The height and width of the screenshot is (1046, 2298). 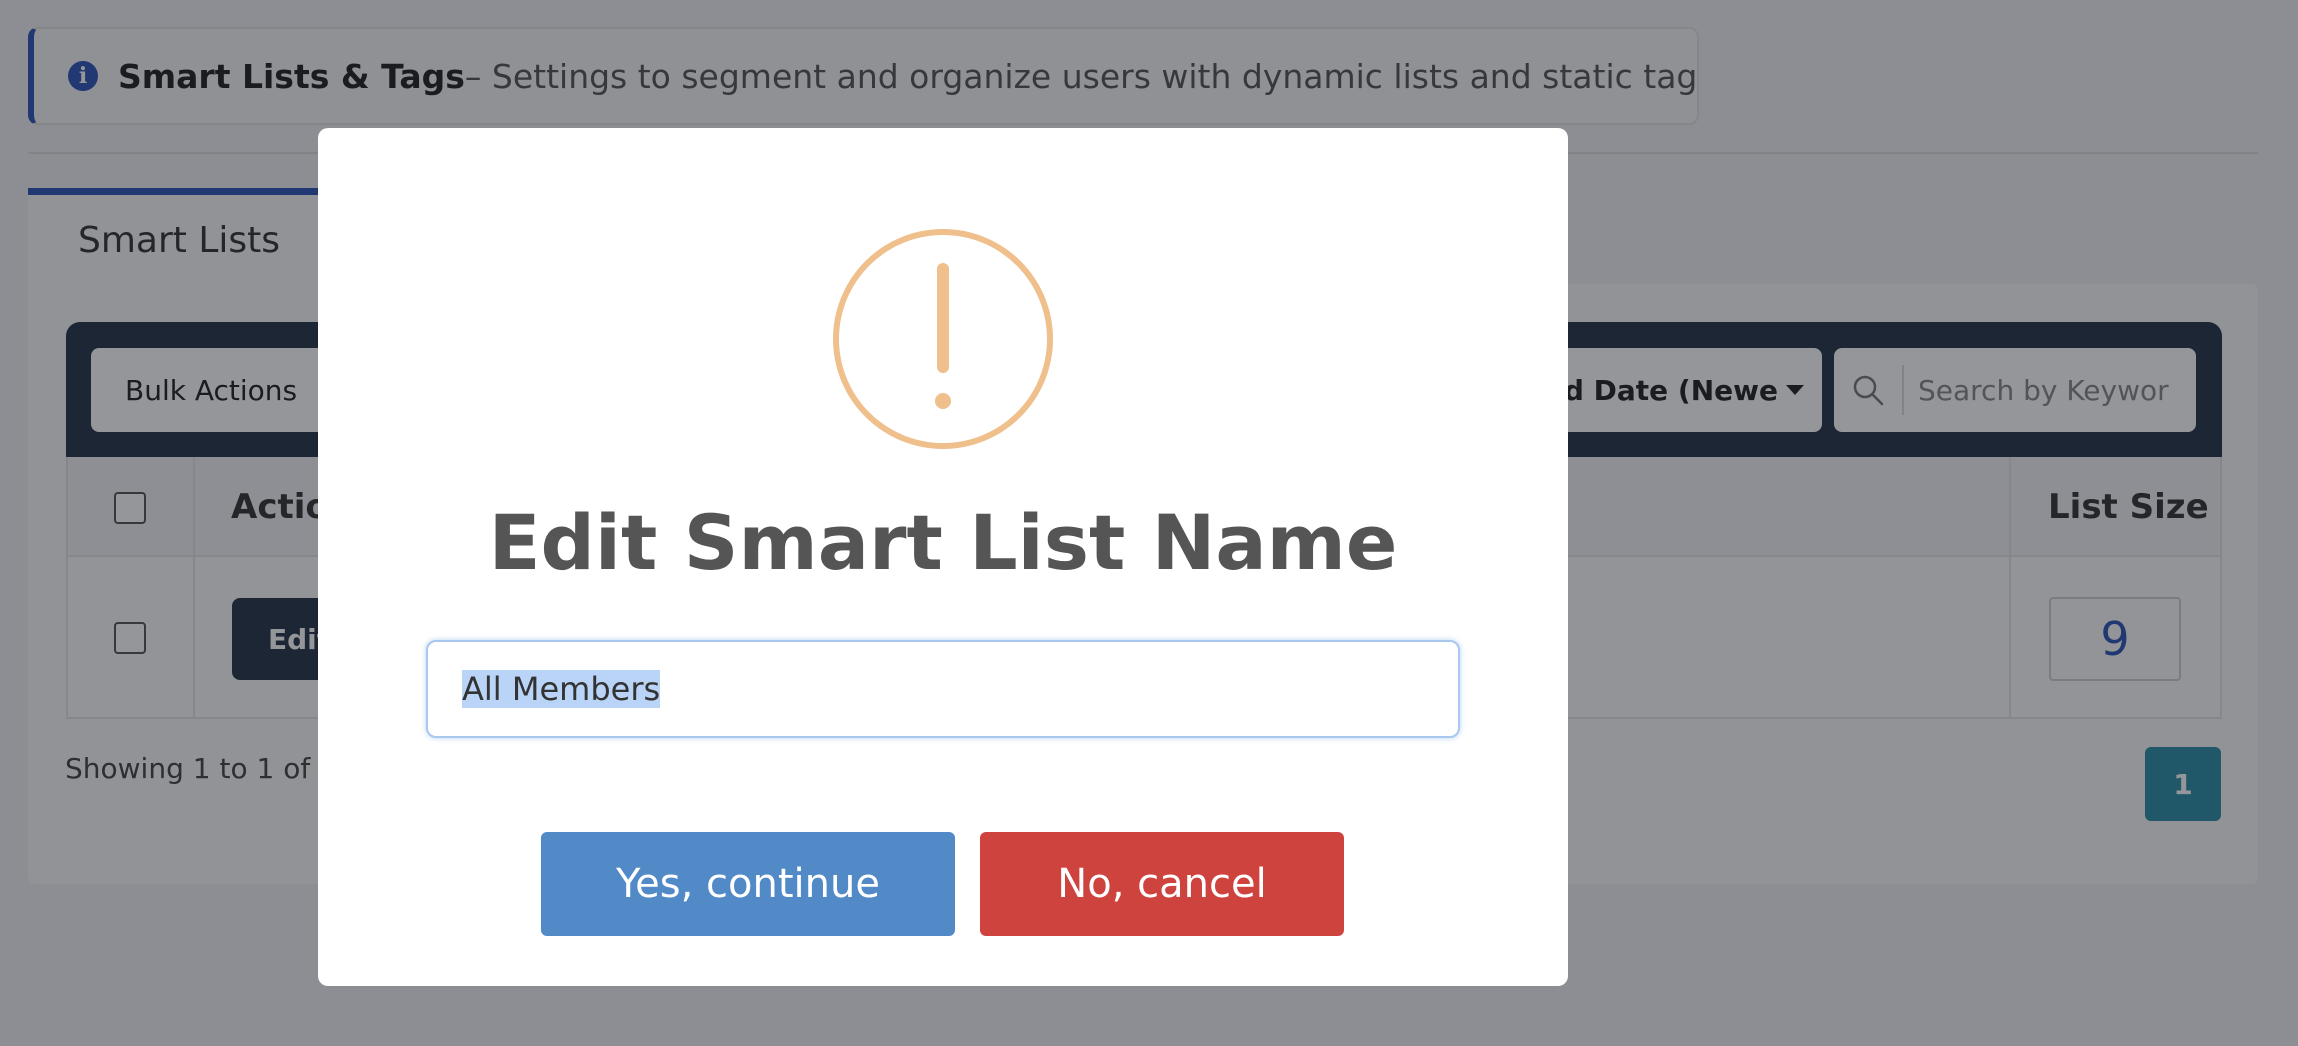 What do you see at coordinates (943, 689) in the screenshot?
I see `smart-list-name-input` at bounding box center [943, 689].